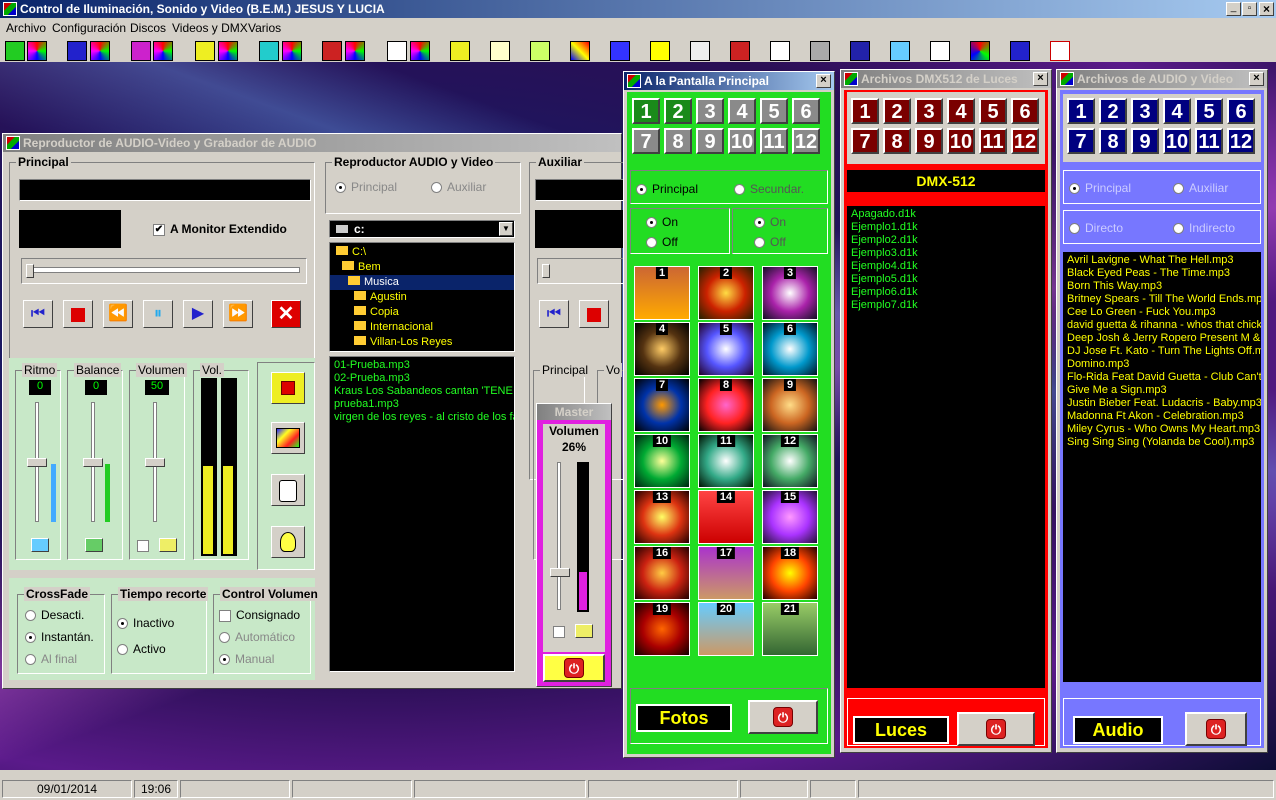 This screenshot has height=800, width=1276. What do you see at coordinates (1256, 79) in the screenshot?
I see `audio-close-icon: ×` at bounding box center [1256, 79].